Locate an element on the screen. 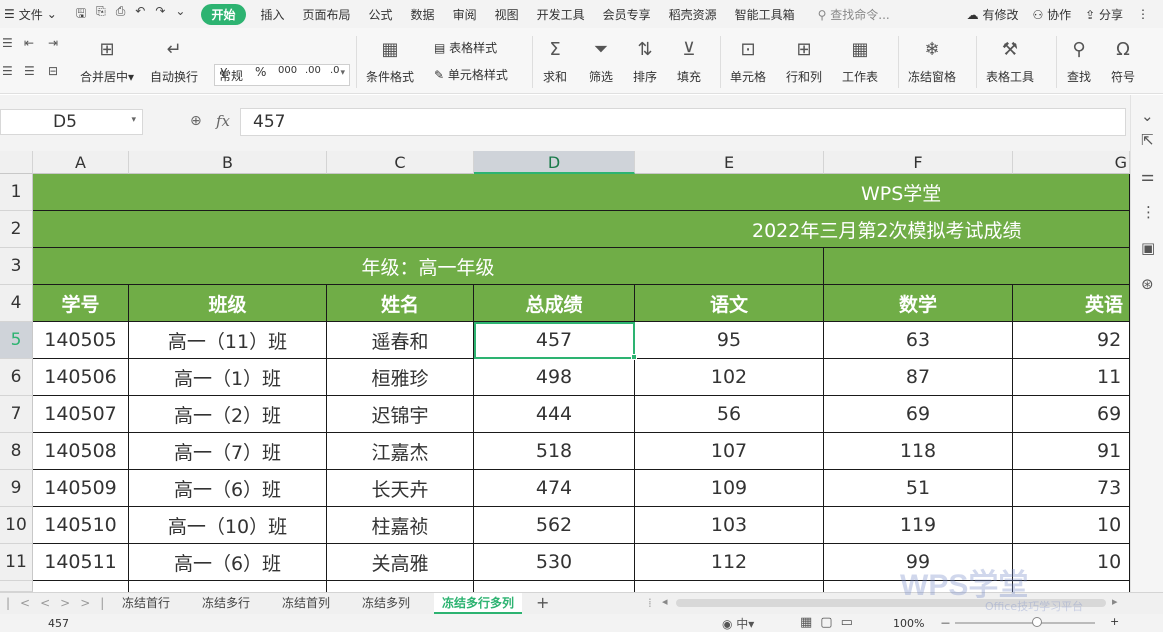  cell-chinese: 112 is located at coordinates (729, 562).